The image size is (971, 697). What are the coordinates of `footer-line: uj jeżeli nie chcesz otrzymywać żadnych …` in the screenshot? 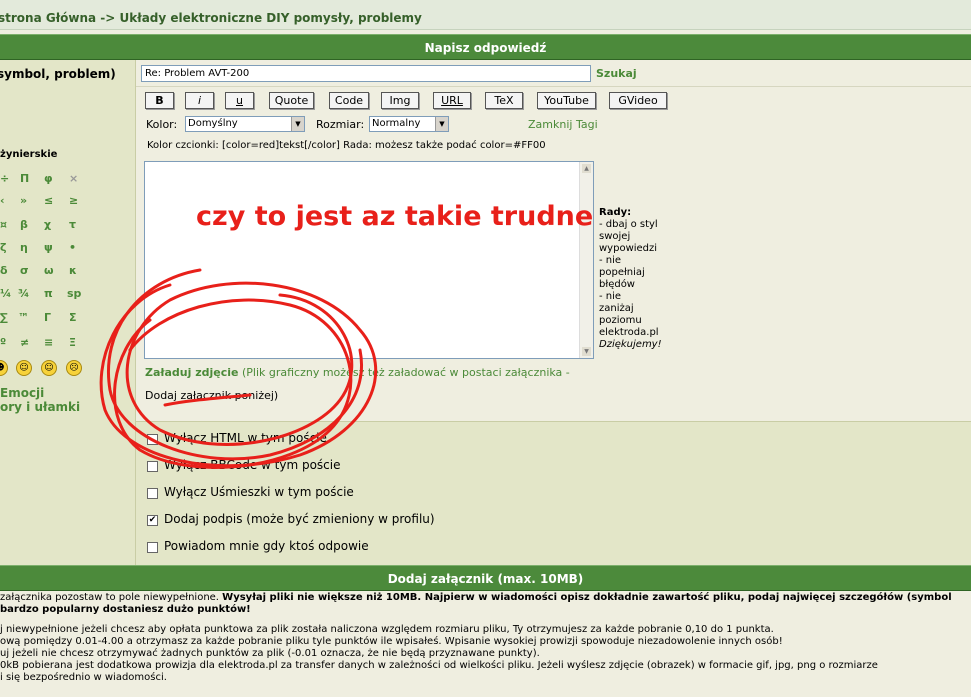 It's located at (270, 653).